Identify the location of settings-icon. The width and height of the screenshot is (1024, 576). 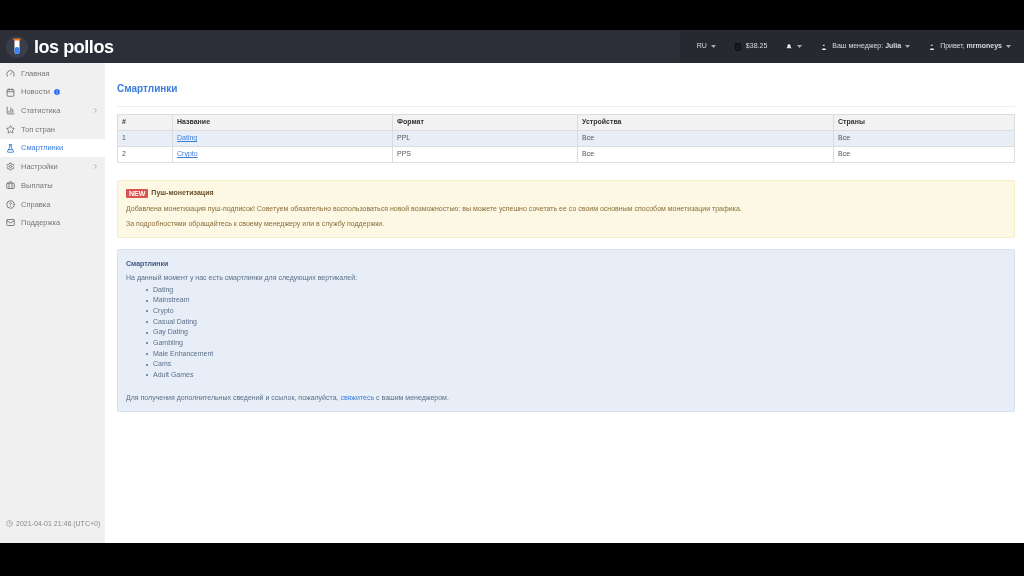
(10, 167).